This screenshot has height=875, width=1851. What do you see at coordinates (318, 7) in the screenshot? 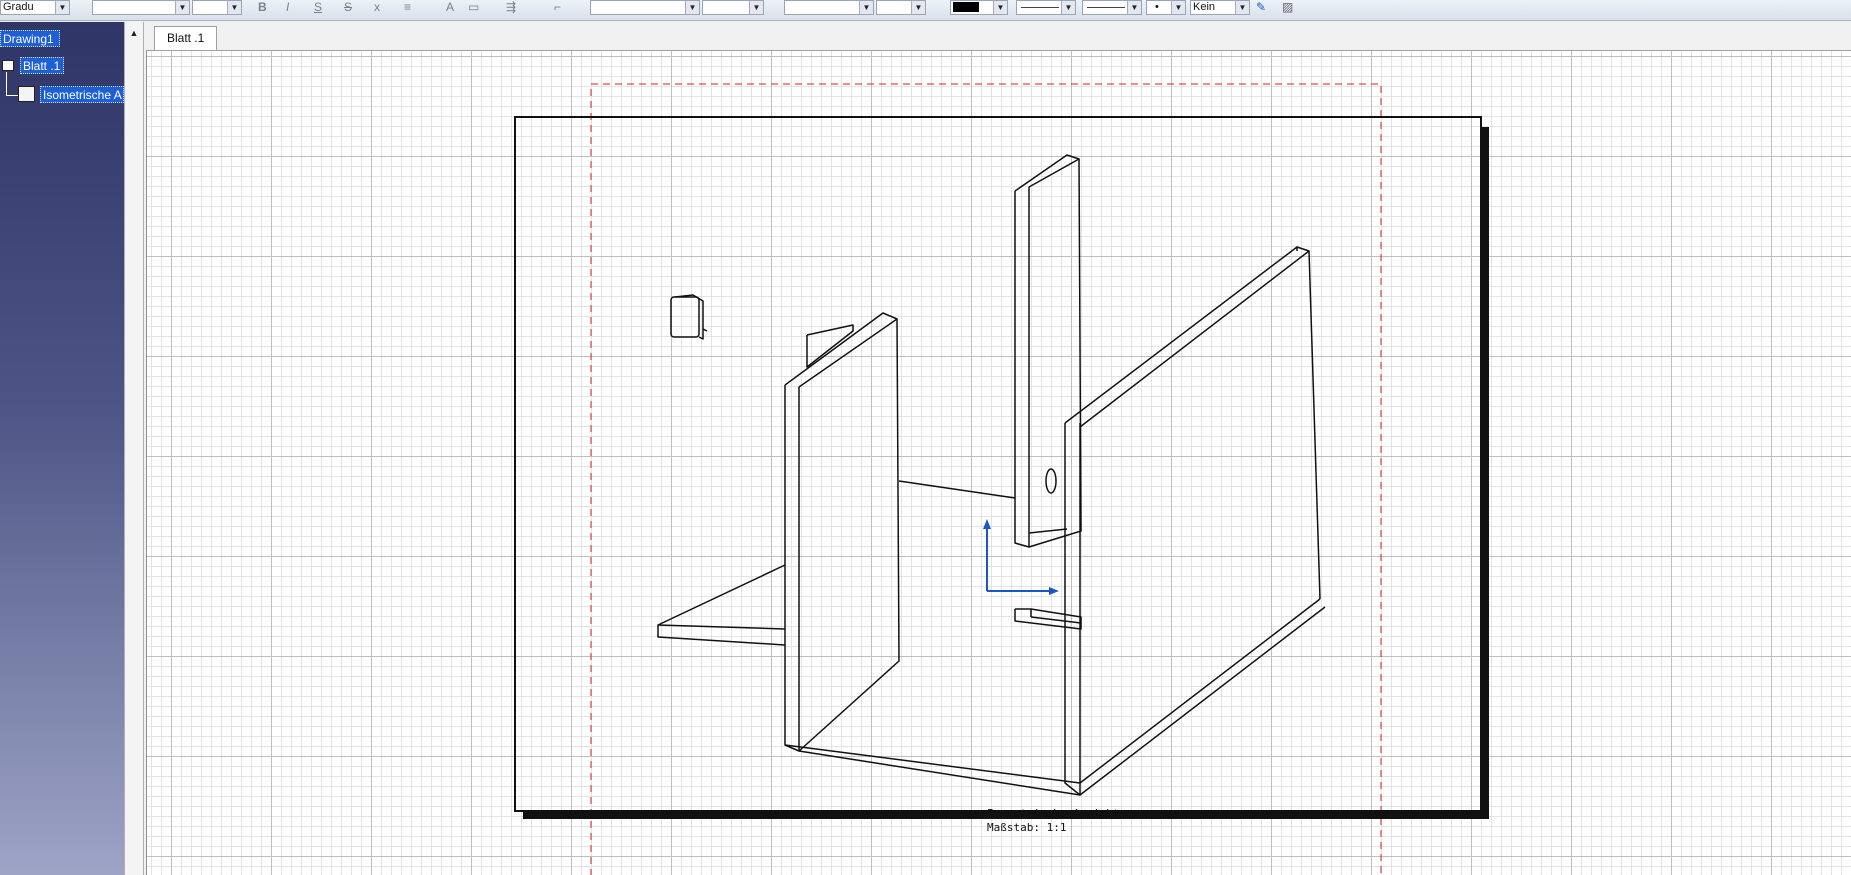
I see `underline-icon: S` at bounding box center [318, 7].